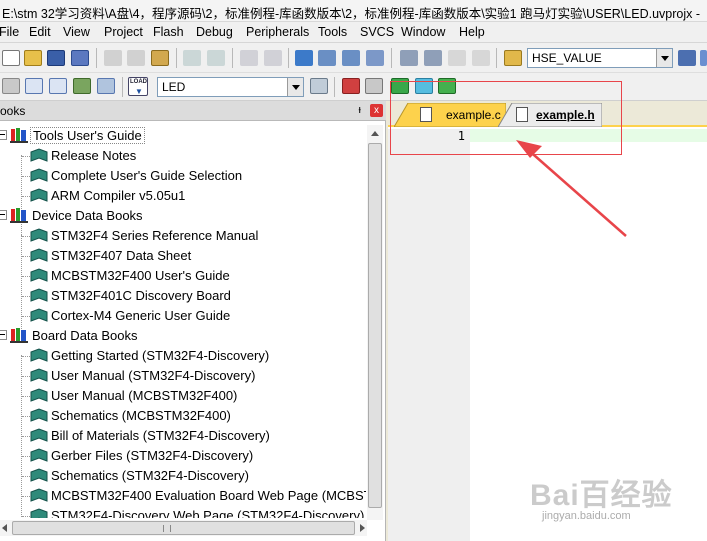  I want to click on new-file-icon, so click(11, 58).